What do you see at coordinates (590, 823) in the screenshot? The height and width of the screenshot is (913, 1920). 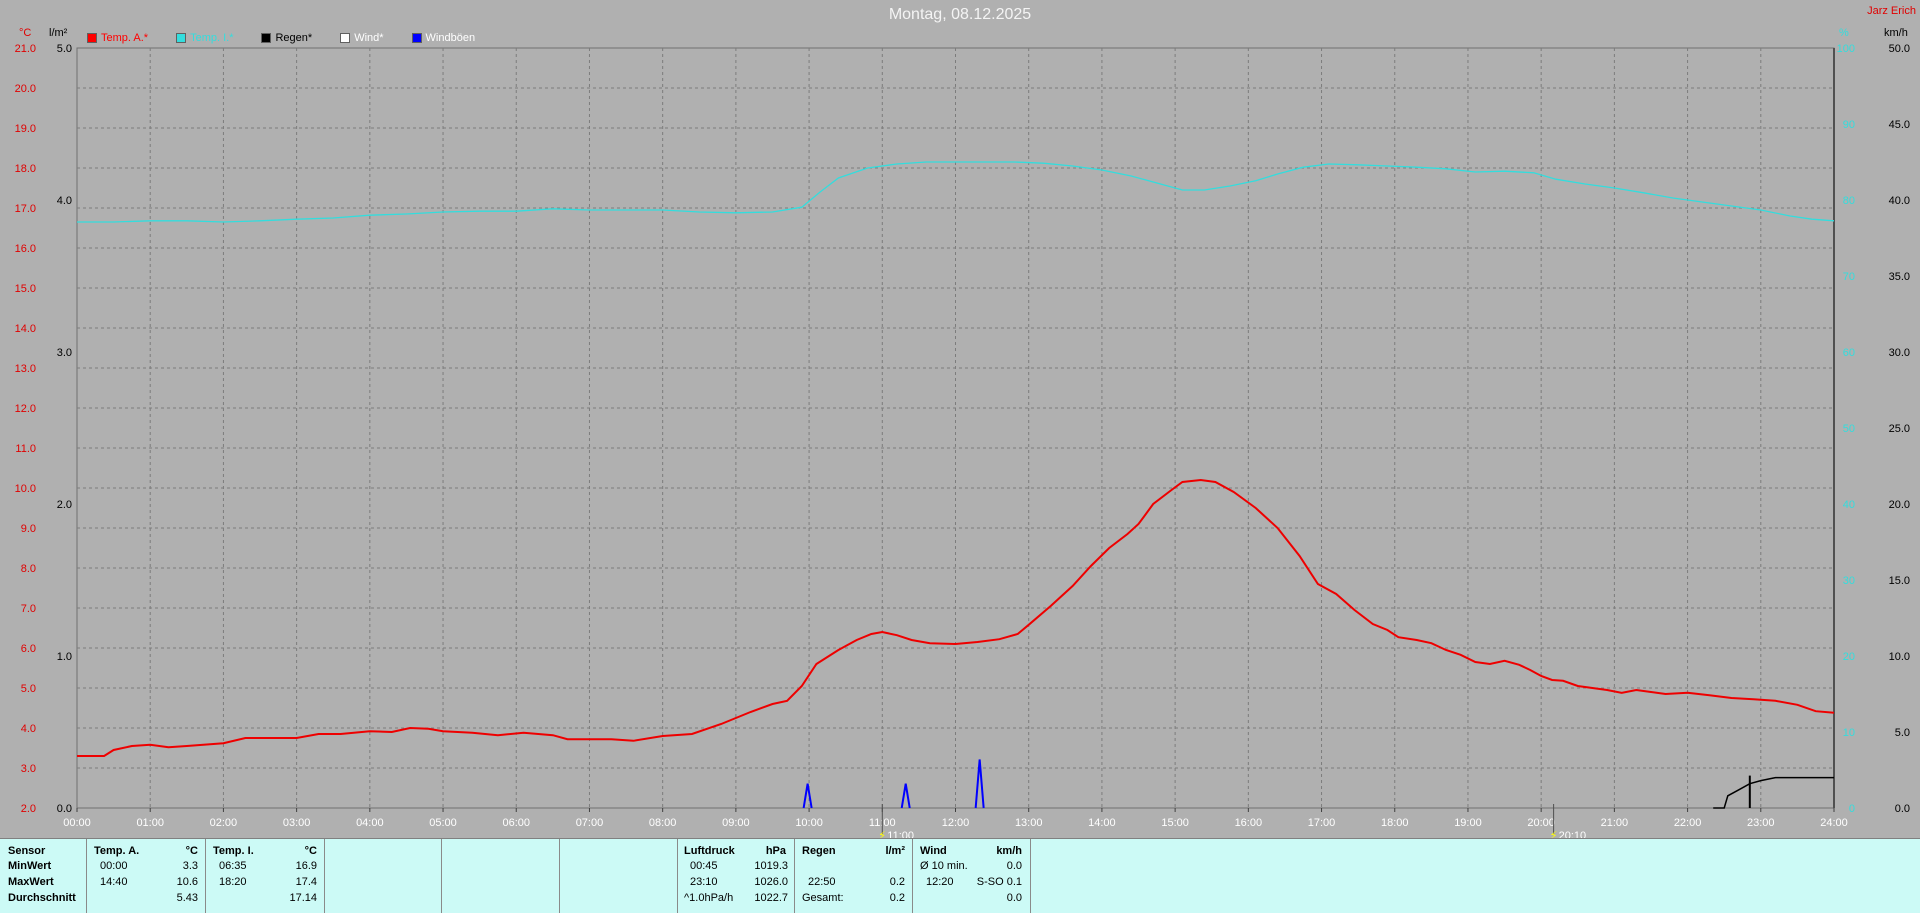 I see `x-tick-label: 07:00` at bounding box center [590, 823].